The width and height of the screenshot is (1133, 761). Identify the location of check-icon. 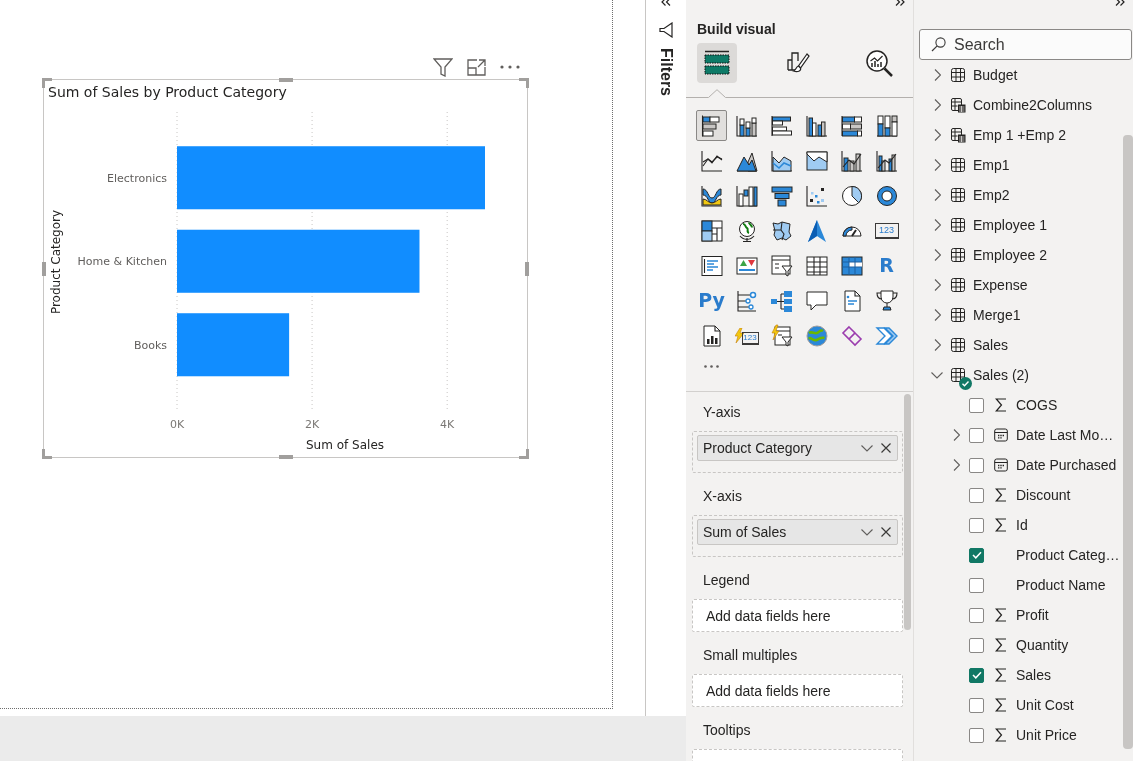
(976, 675).